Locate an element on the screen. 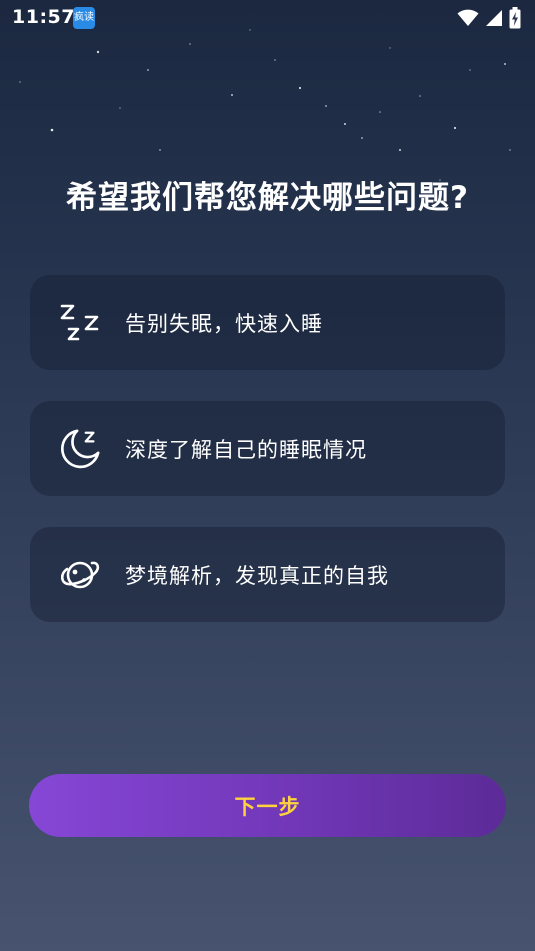 Image resolution: width=535 pixels, height=951 pixels. cellular-signal-icon is located at coordinates (494, 18).